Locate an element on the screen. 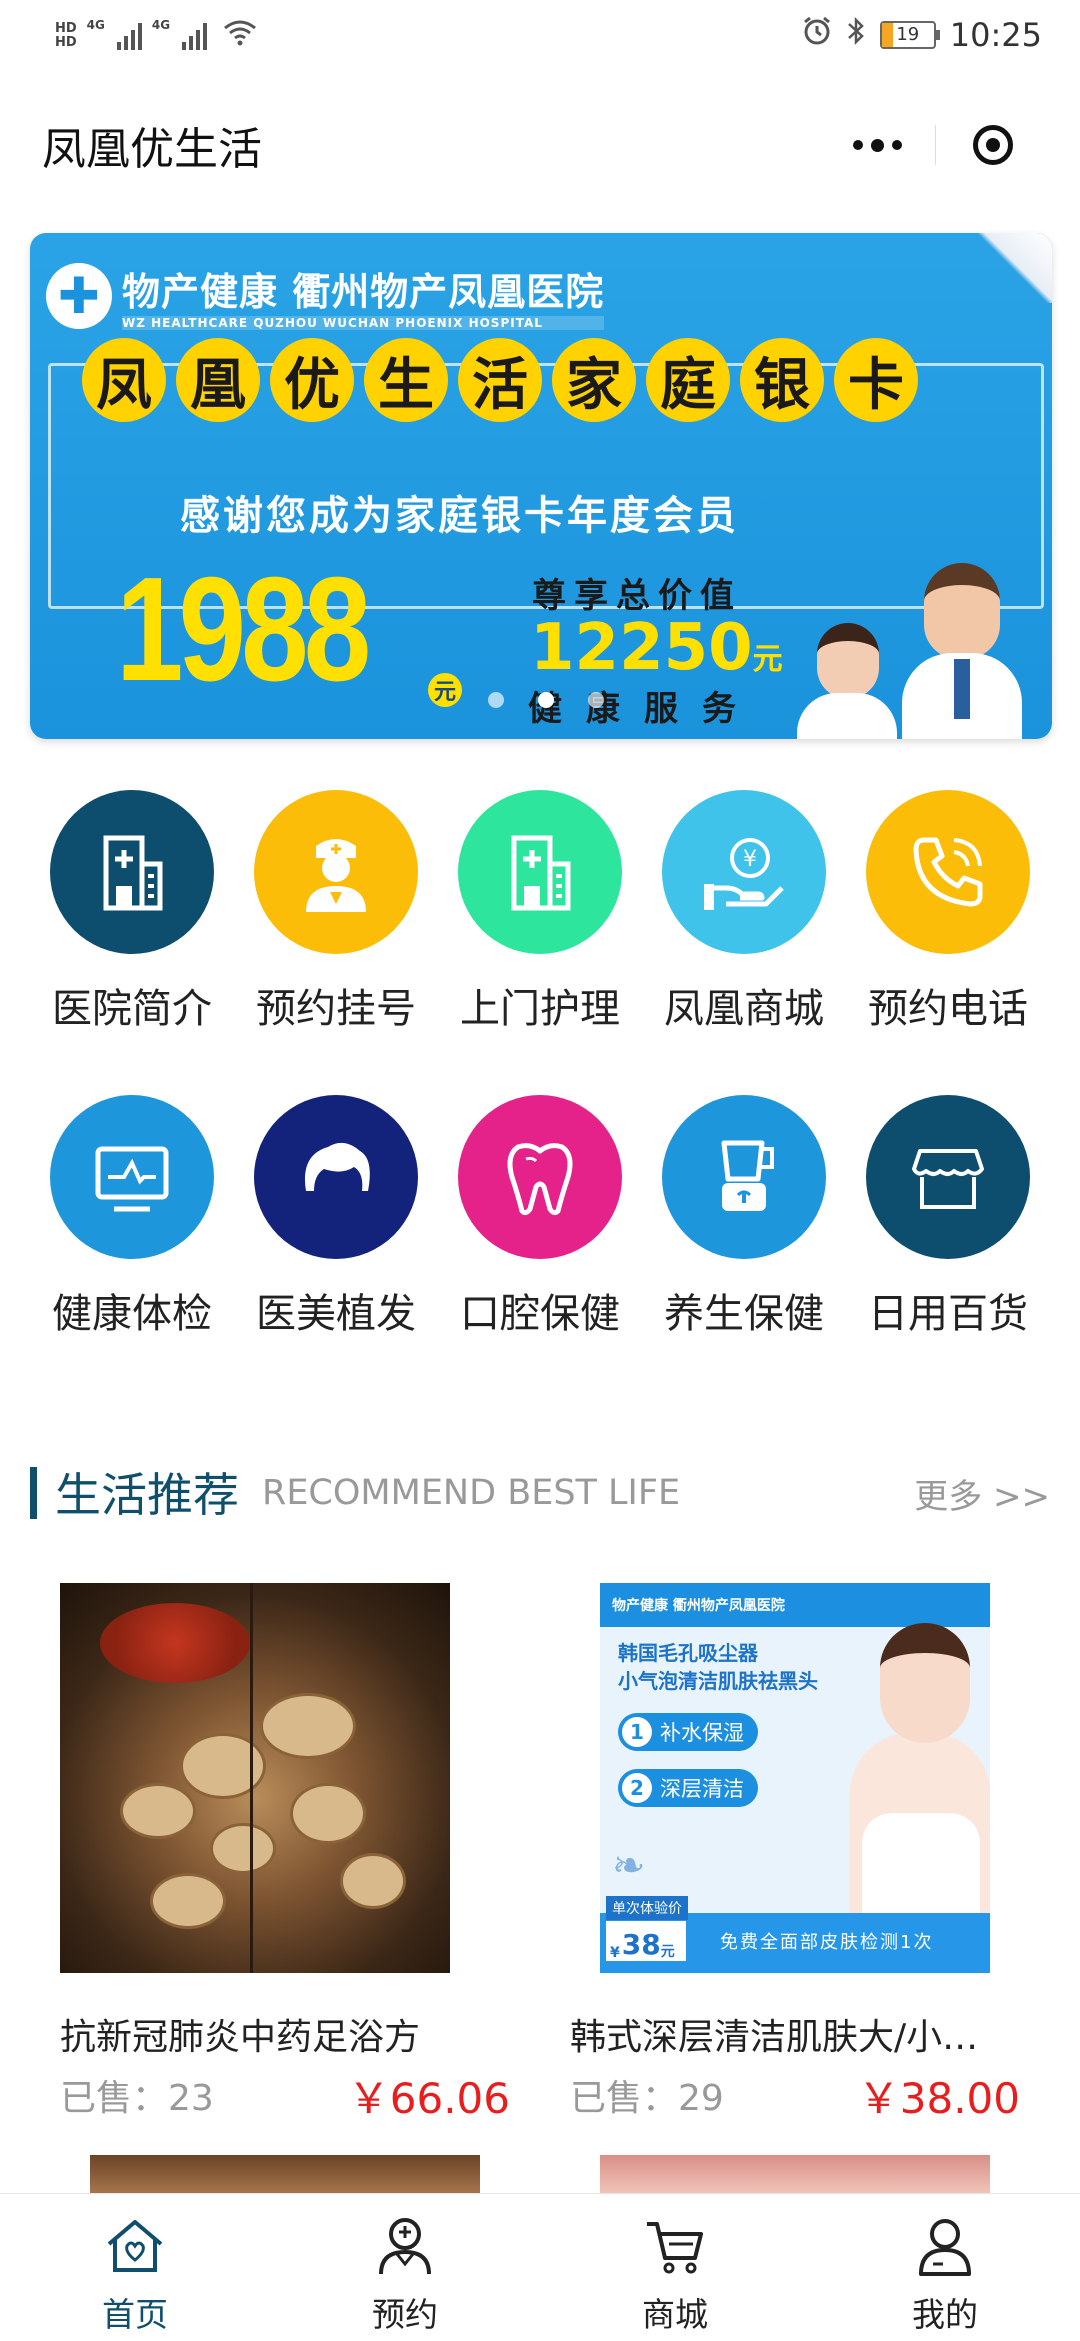 This screenshot has height=2341, width=1080. ad-price-unit: 元 is located at coordinates (667, 1952).